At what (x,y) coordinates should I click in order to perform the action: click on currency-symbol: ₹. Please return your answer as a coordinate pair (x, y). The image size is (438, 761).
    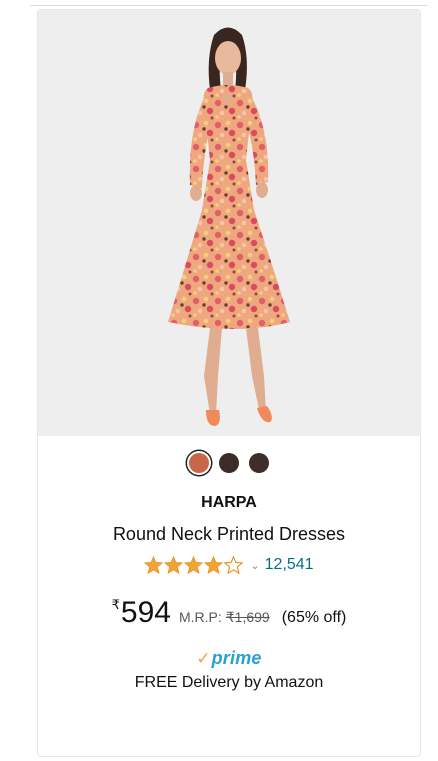
    Looking at the image, I should click on (115, 604).